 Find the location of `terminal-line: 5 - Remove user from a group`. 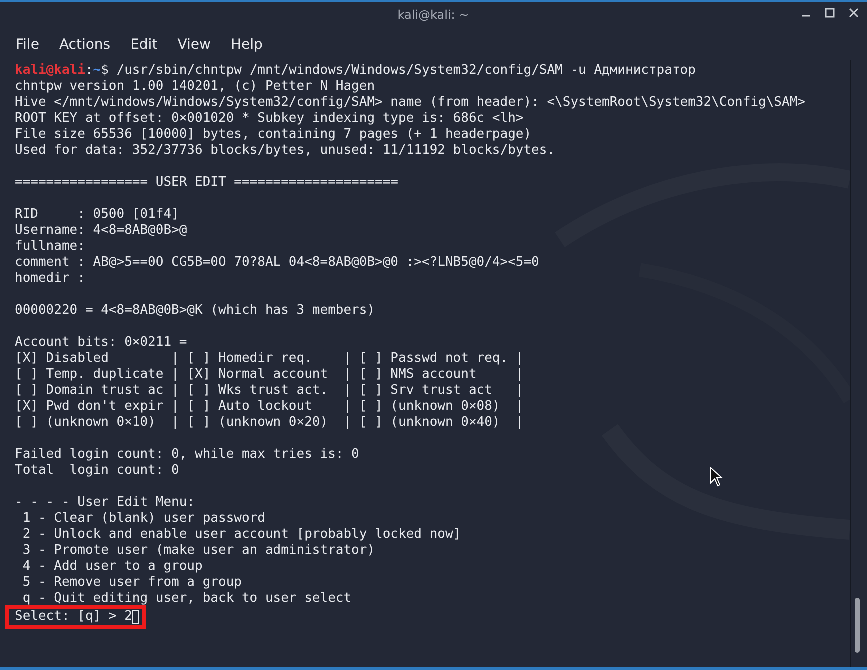

terminal-line: 5 - Remove user from a group is located at coordinates (132, 583).